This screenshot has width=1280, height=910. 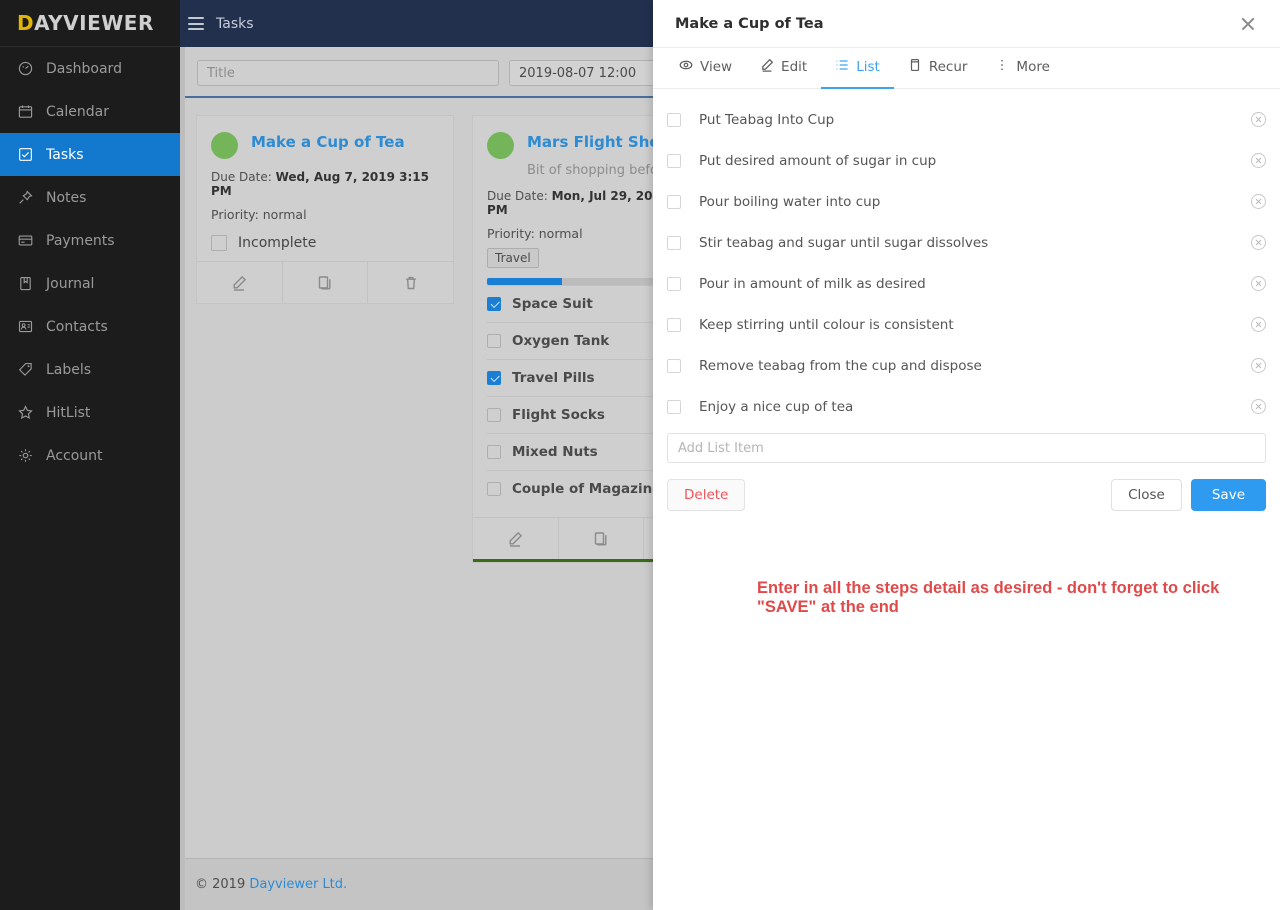 What do you see at coordinates (783, 68) in the screenshot?
I see `tab-edit: Edit` at bounding box center [783, 68].